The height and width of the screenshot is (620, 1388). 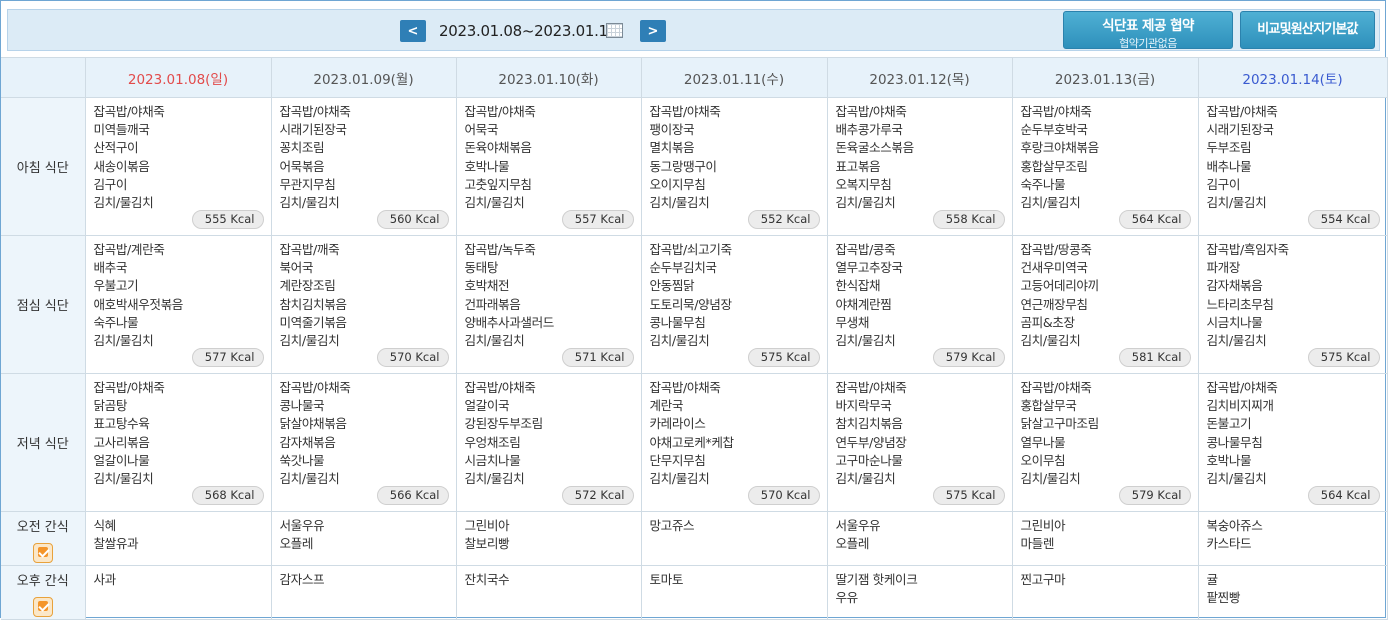 I want to click on menu-item: 표고탕수육, so click(x=121, y=424).